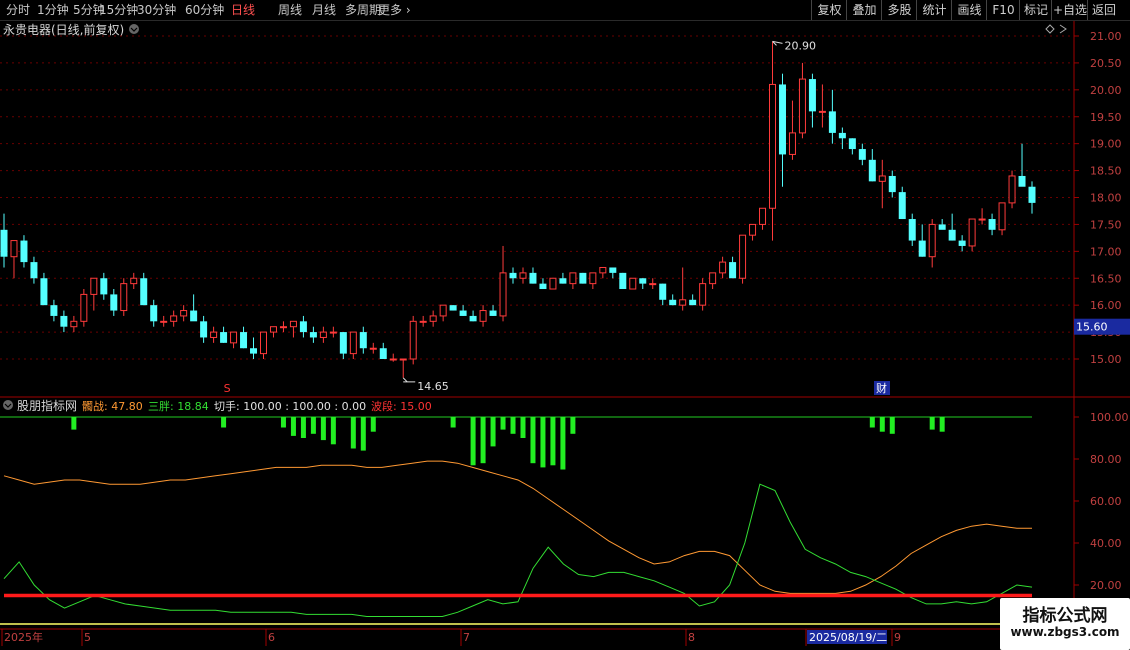  I want to click on price-label: 21.00, so click(1106, 36).